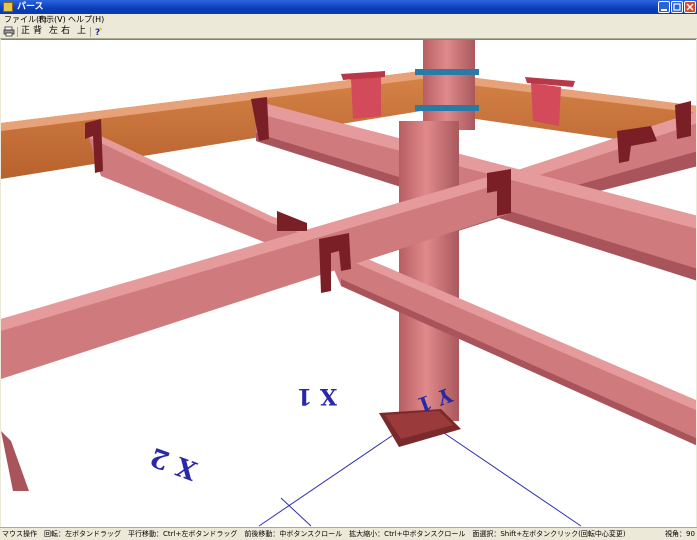 This screenshot has height=540, width=697. I want to click on status-view-angle: 視角：90, so click(680, 534).